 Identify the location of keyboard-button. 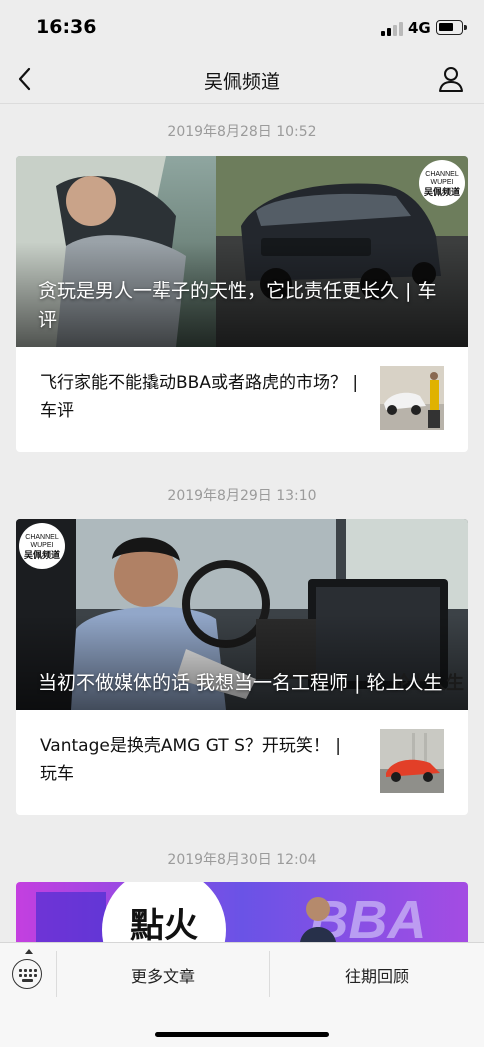
(27, 974).